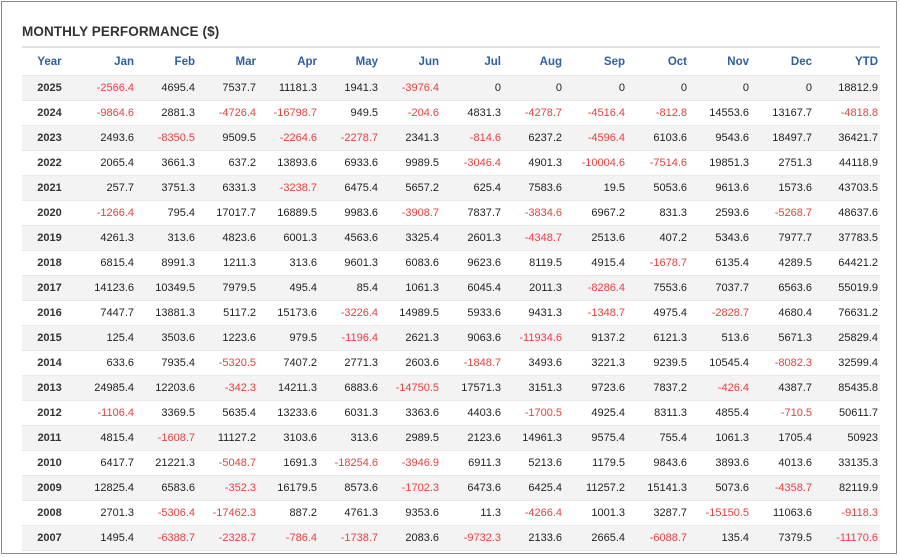  Describe the element at coordinates (472, 188) in the screenshot. I see `value-cell-jul: 625.4` at that location.